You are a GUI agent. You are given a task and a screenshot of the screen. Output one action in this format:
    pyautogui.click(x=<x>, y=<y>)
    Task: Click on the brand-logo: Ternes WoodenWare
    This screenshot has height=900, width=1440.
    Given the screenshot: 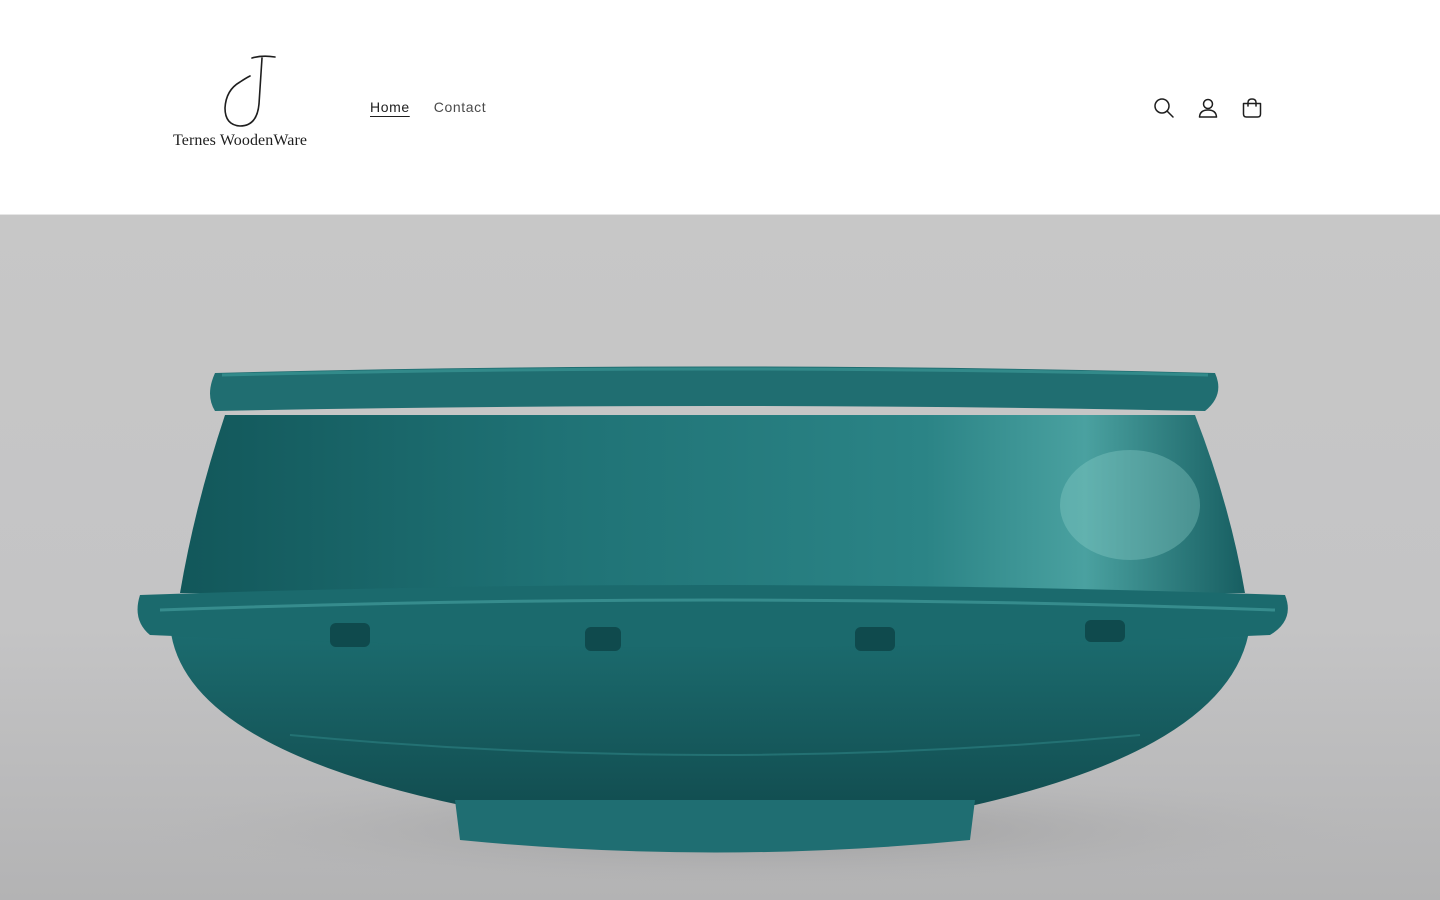 What is the action you would take?
    pyautogui.click(x=250, y=104)
    